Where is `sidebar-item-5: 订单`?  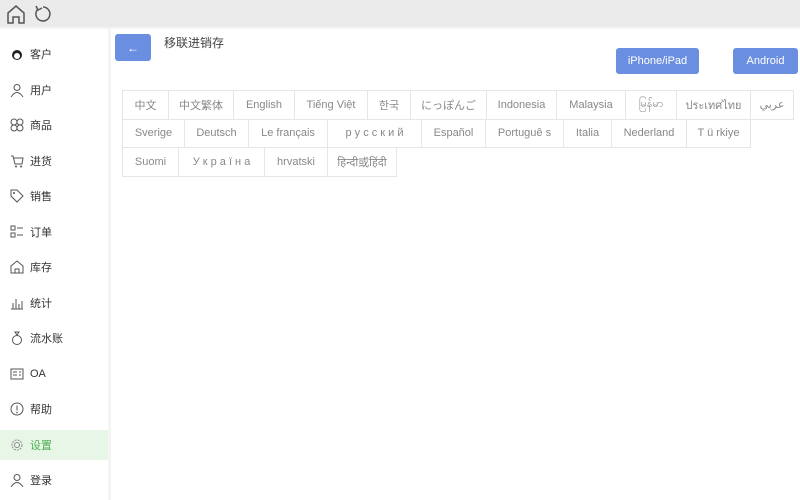 sidebar-item-5: 订单 is located at coordinates (54, 232).